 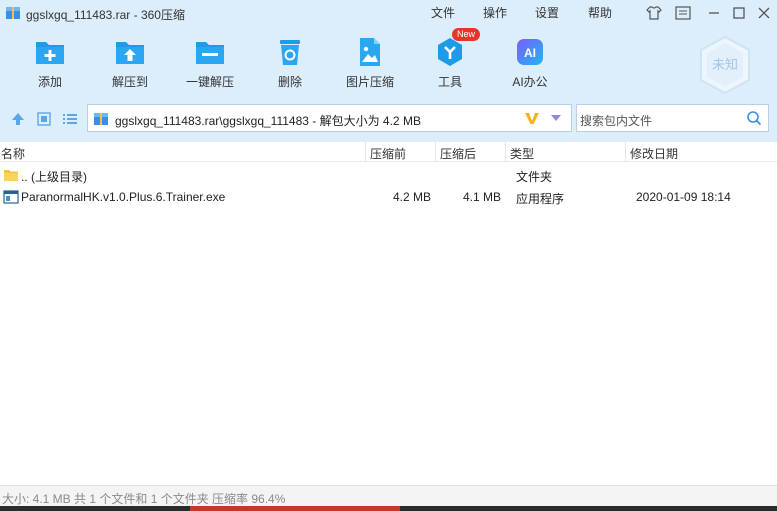 I want to click on delete-label: 删除, so click(x=289, y=82).